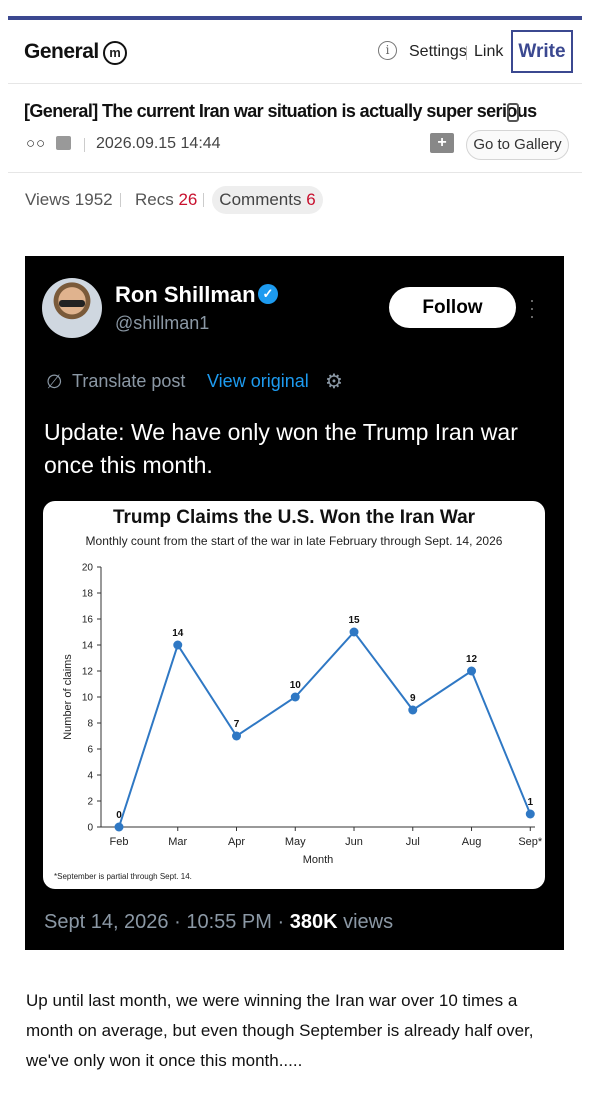 This screenshot has height=1103, width=590. I want to click on tweet-author-name: Ron Shillman, so click(185, 294).